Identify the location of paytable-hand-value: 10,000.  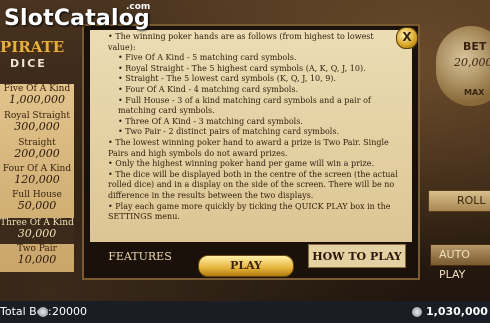
(37, 259).